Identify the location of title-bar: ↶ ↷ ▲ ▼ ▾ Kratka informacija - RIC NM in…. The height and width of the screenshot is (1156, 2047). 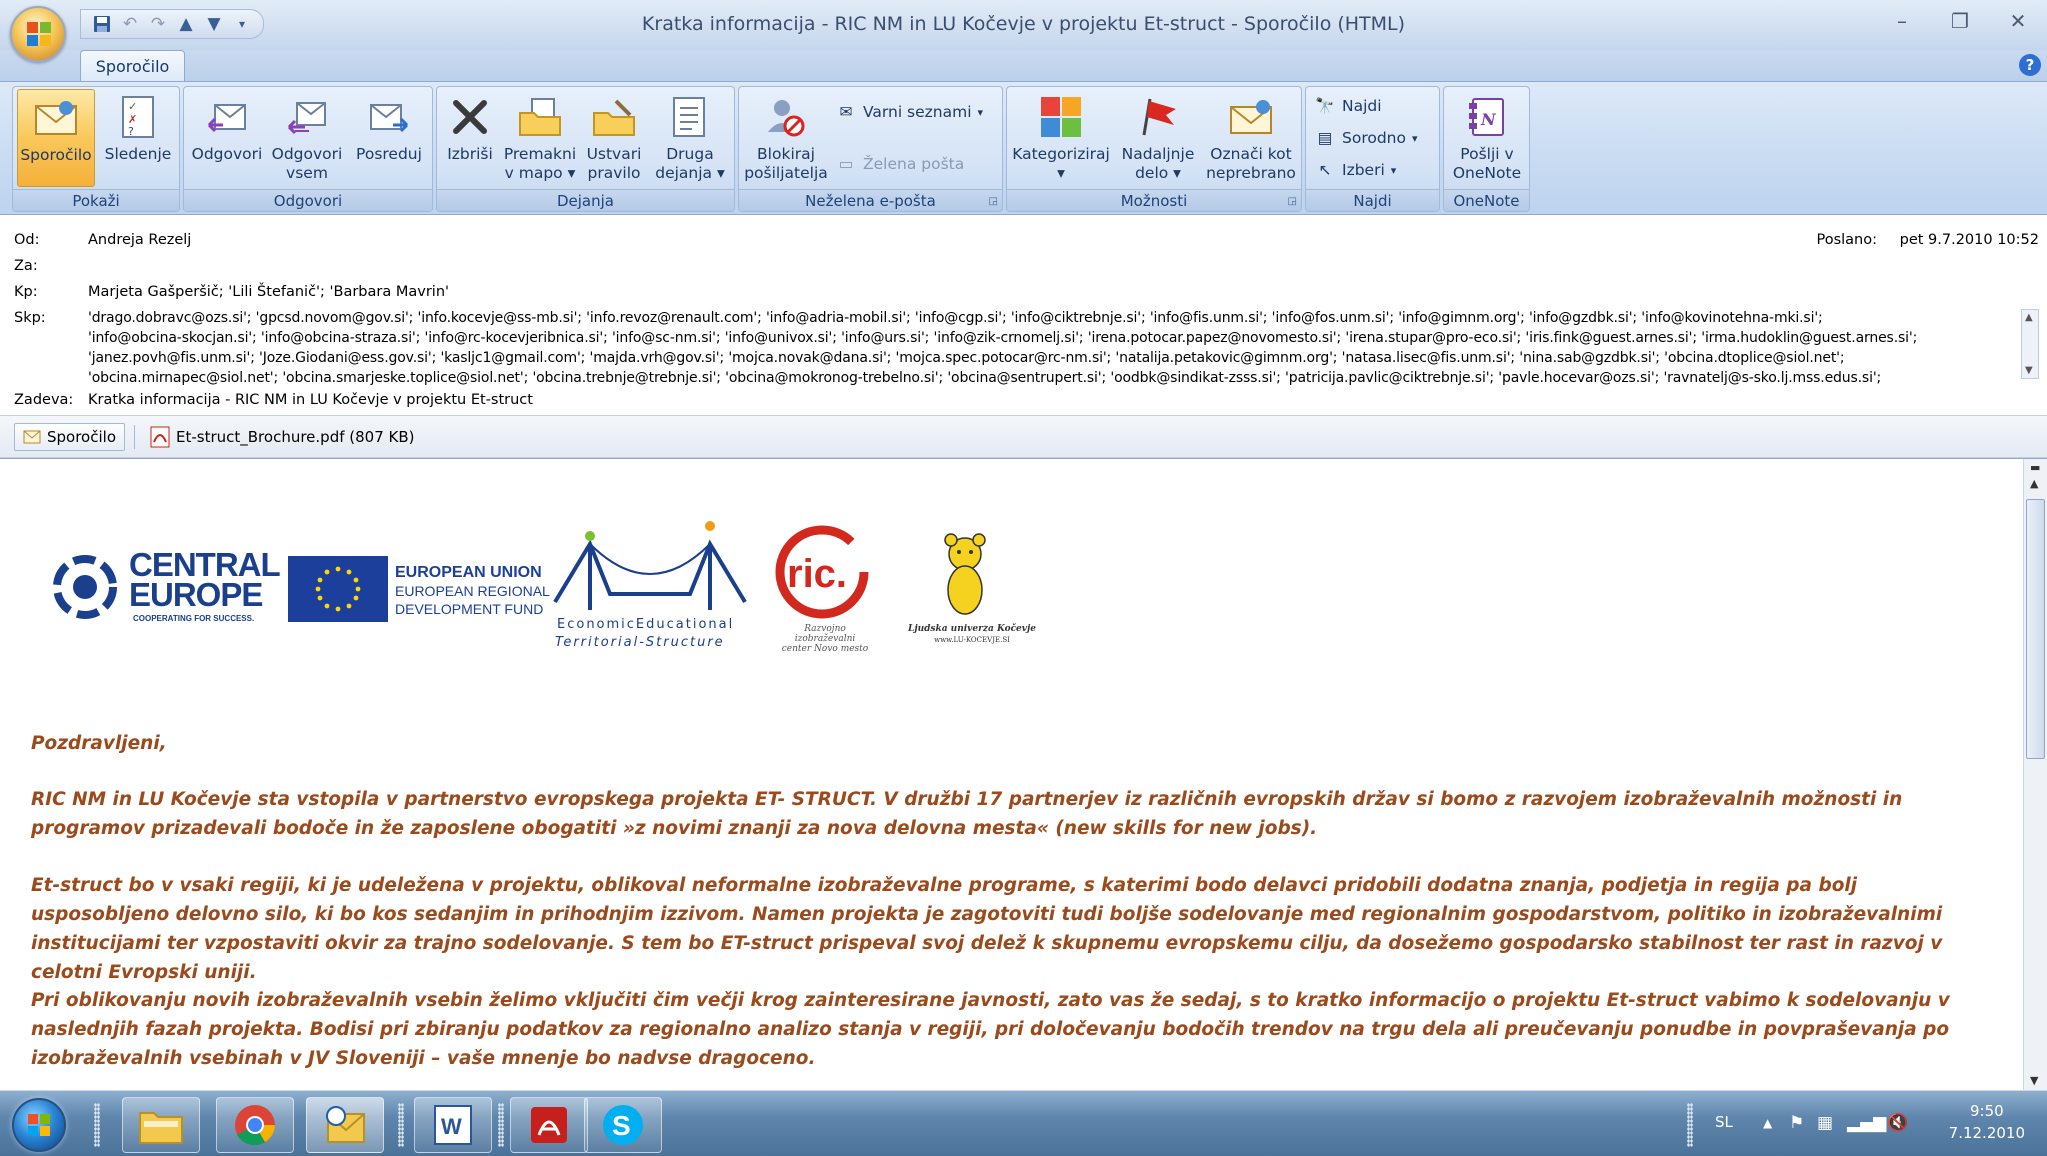
(1023, 31).